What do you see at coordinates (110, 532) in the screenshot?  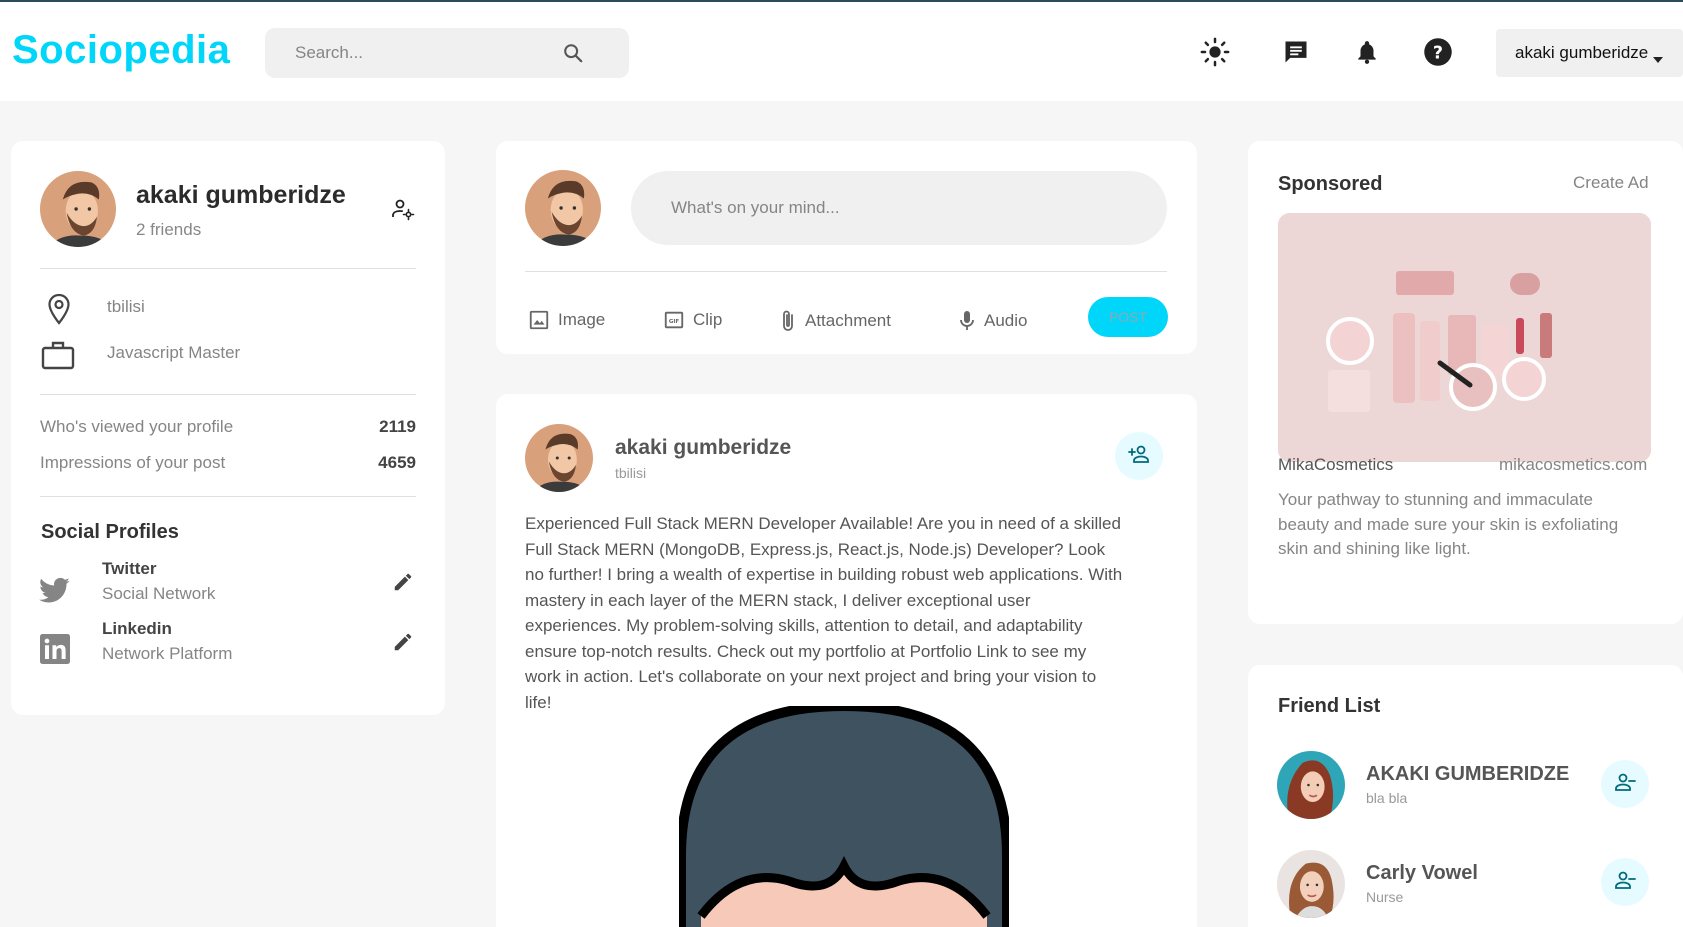 I see `social-profiles-title: Social Profiles` at bounding box center [110, 532].